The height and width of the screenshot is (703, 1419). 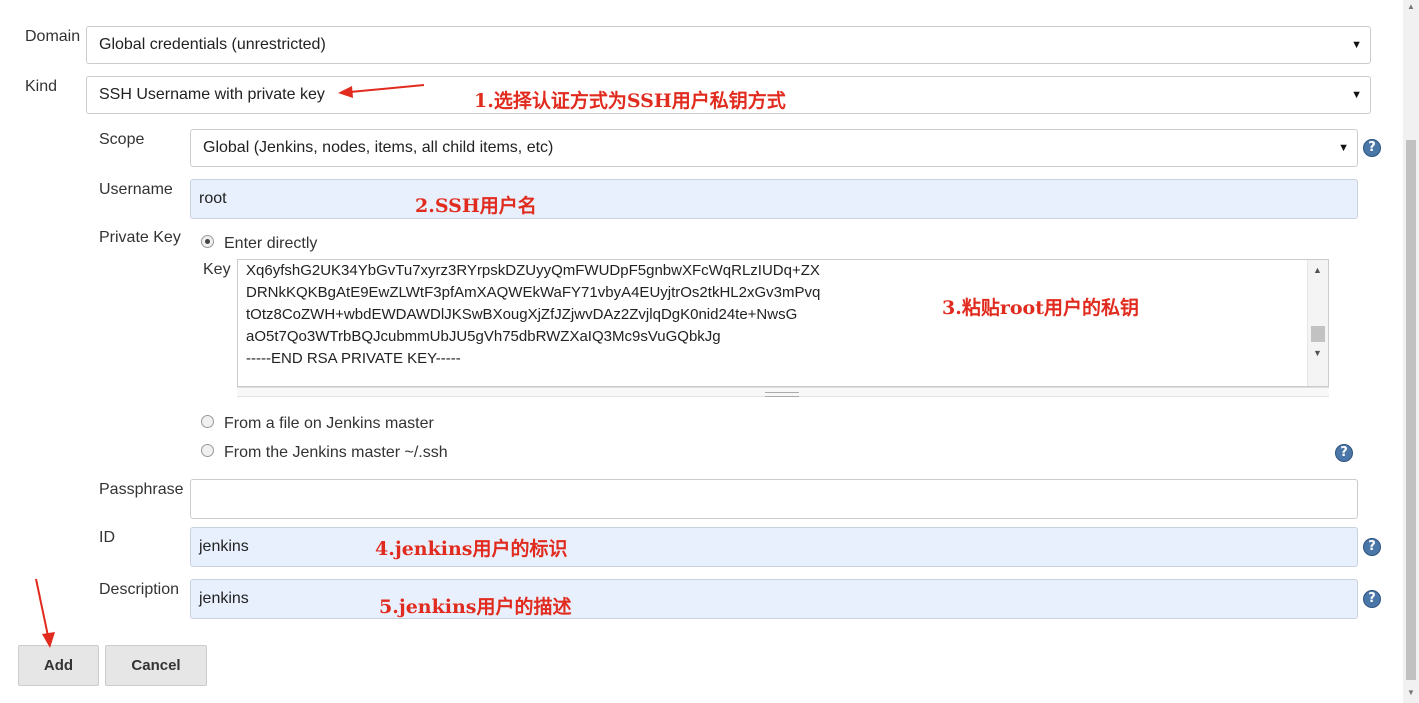 What do you see at coordinates (1411, 692) in the screenshot?
I see `scroll-down-icon: ▼` at bounding box center [1411, 692].